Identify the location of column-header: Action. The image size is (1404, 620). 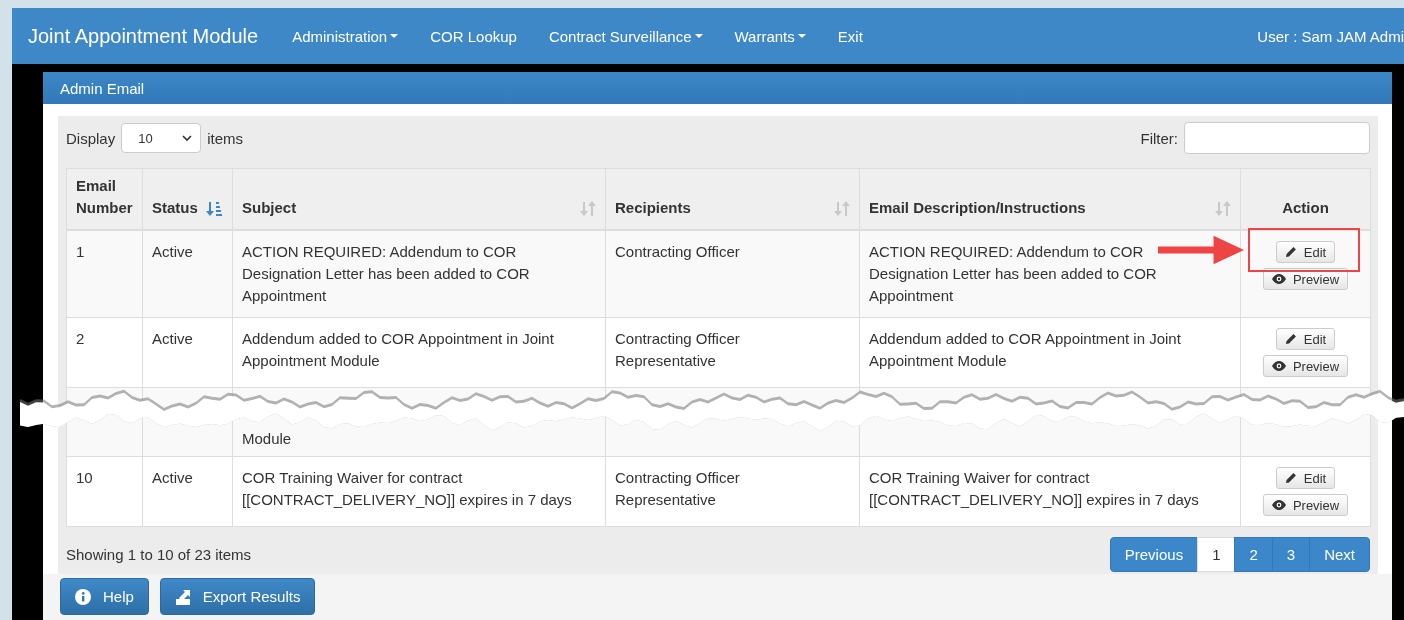
(1305, 199).